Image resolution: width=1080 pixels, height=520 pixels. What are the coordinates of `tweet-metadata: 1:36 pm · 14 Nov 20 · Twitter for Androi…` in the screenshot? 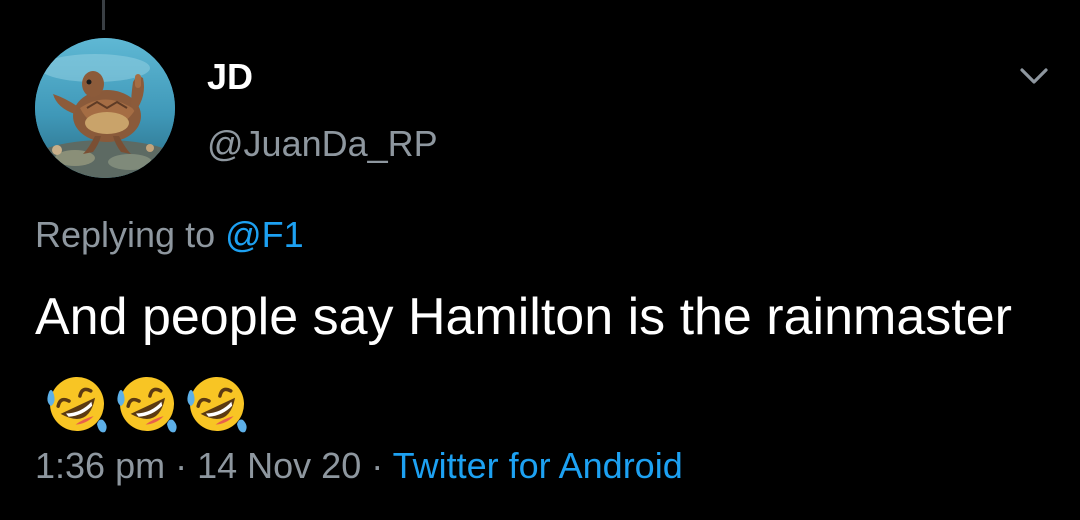 It's located at (359, 466).